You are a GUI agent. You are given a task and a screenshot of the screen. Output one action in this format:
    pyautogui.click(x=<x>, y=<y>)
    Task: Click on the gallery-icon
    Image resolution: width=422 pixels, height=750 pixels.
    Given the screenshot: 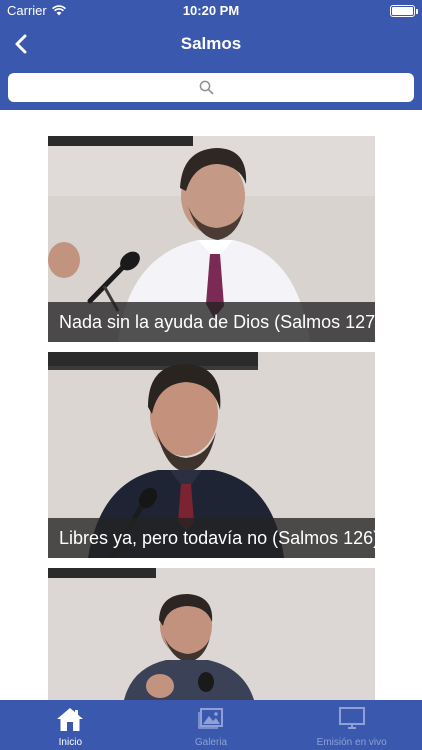 What is the action you would take?
    pyautogui.click(x=210, y=718)
    